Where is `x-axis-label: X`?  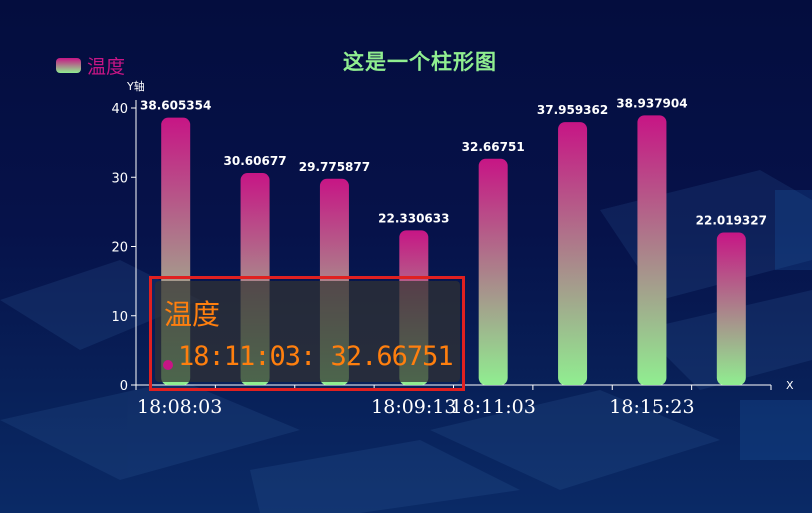
x-axis-label: X is located at coordinates (790, 385).